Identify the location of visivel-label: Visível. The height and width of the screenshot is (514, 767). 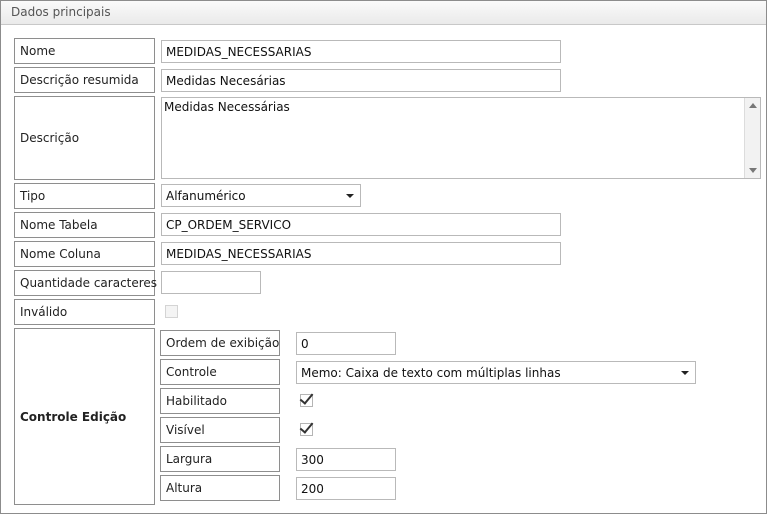
(220, 430).